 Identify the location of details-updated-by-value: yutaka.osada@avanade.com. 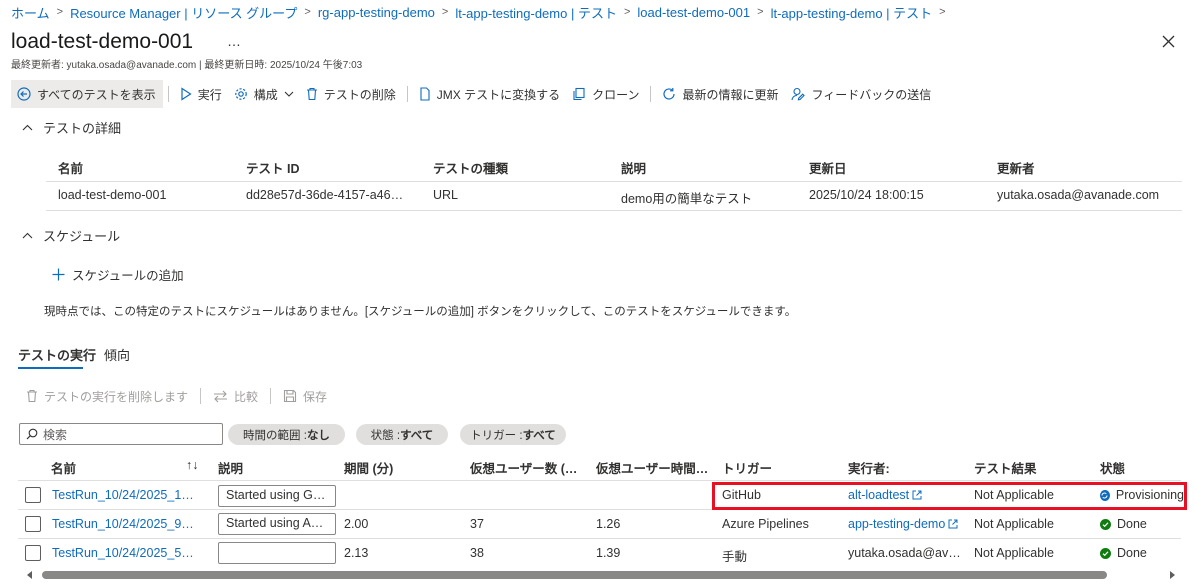
(1078, 195).